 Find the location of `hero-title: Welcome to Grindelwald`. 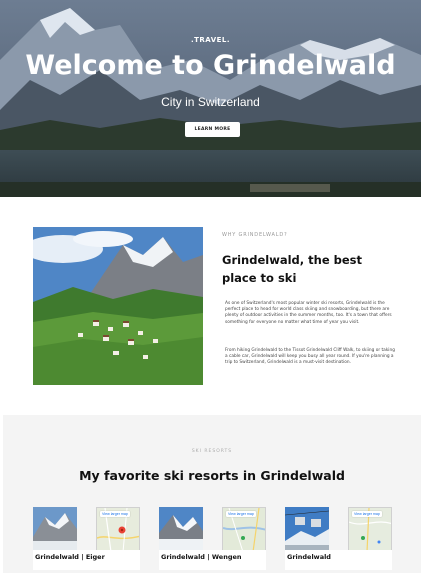

hero-title: Welcome to Grindelwald is located at coordinates (210, 65).